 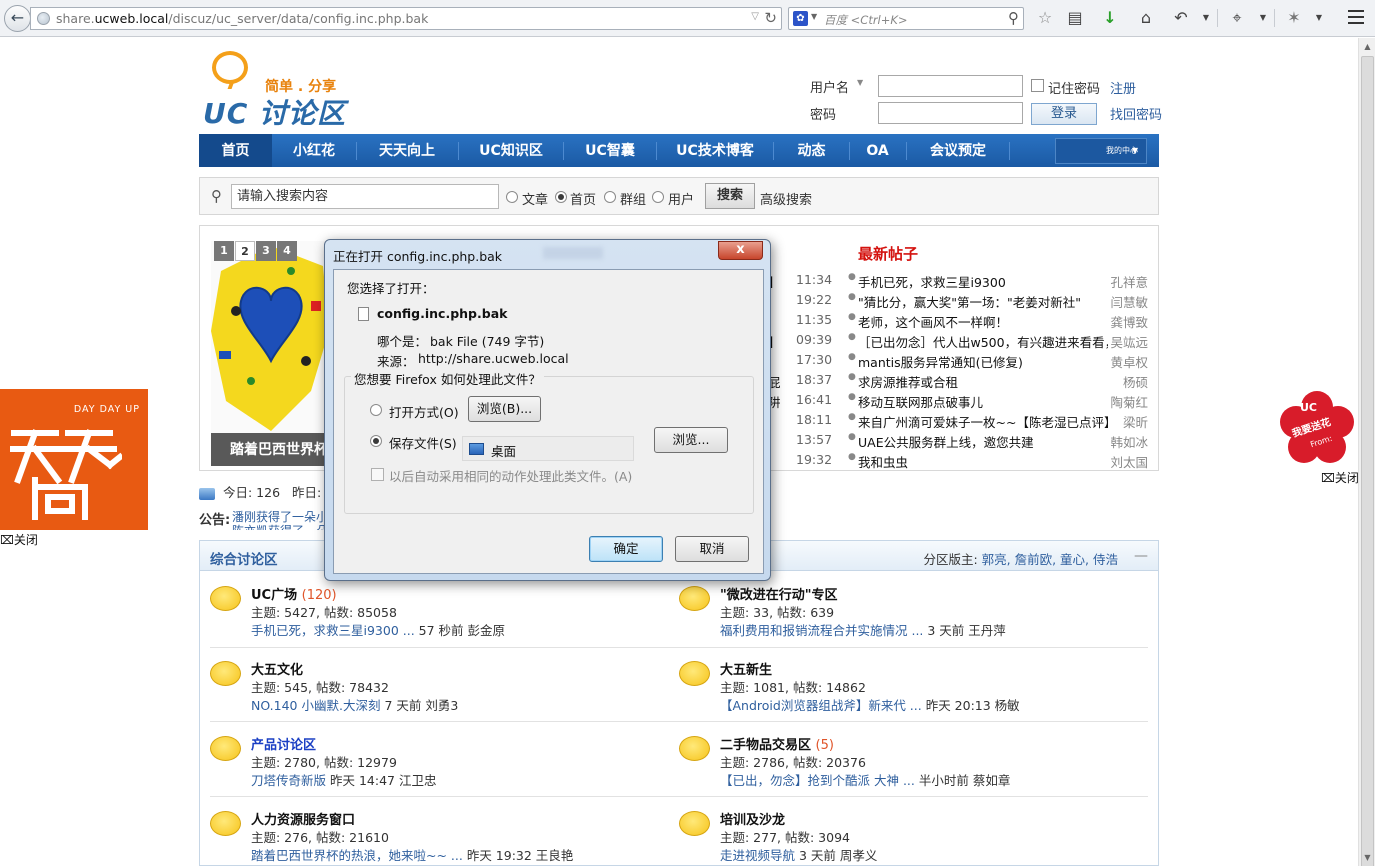 What do you see at coordinates (288, 780) in the screenshot?
I see `forum-last-post-title: 刀塔传奇新版` at bounding box center [288, 780].